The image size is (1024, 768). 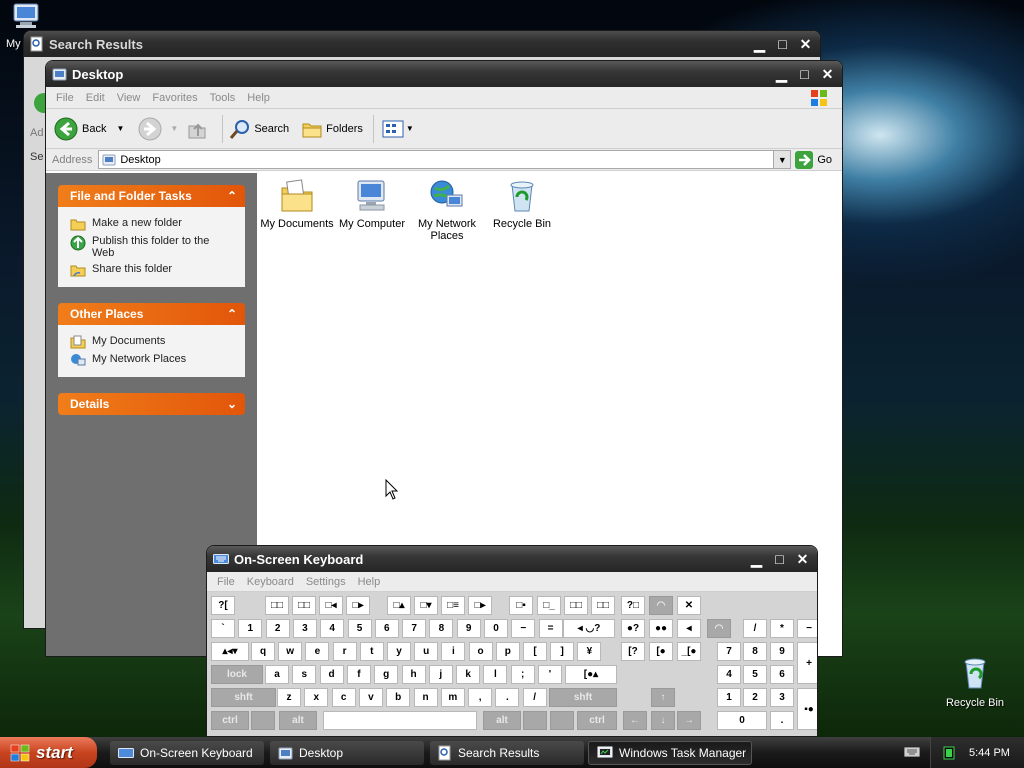 What do you see at coordinates (154, 360) in the screenshot?
I see `place-my-network-places: My Network Places` at bounding box center [154, 360].